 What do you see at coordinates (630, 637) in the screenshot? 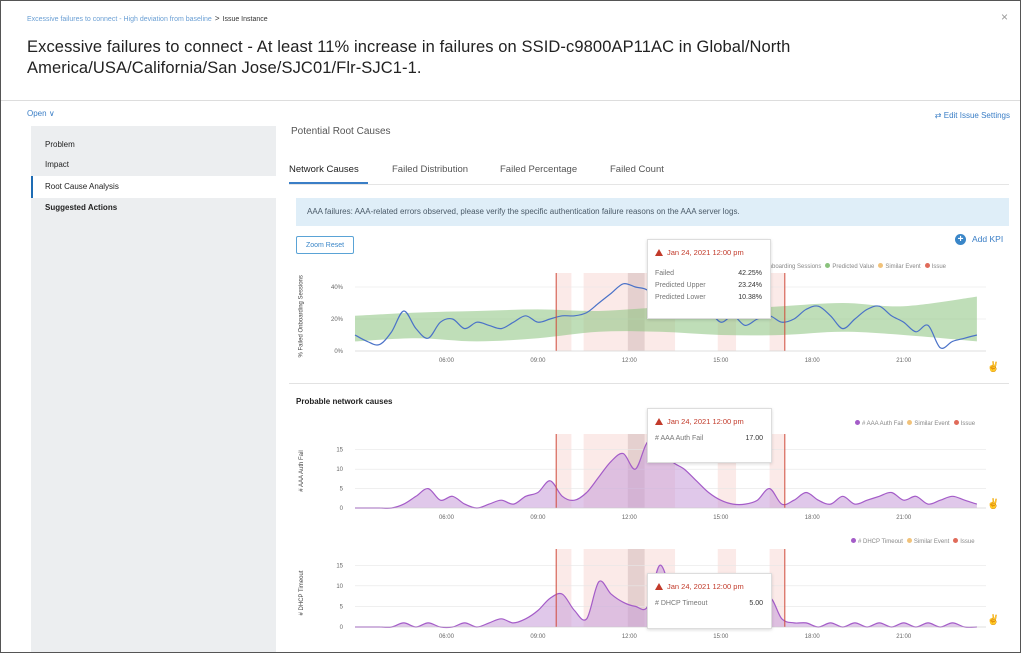
I see `x-tick-label: 12:00` at bounding box center [630, 637].